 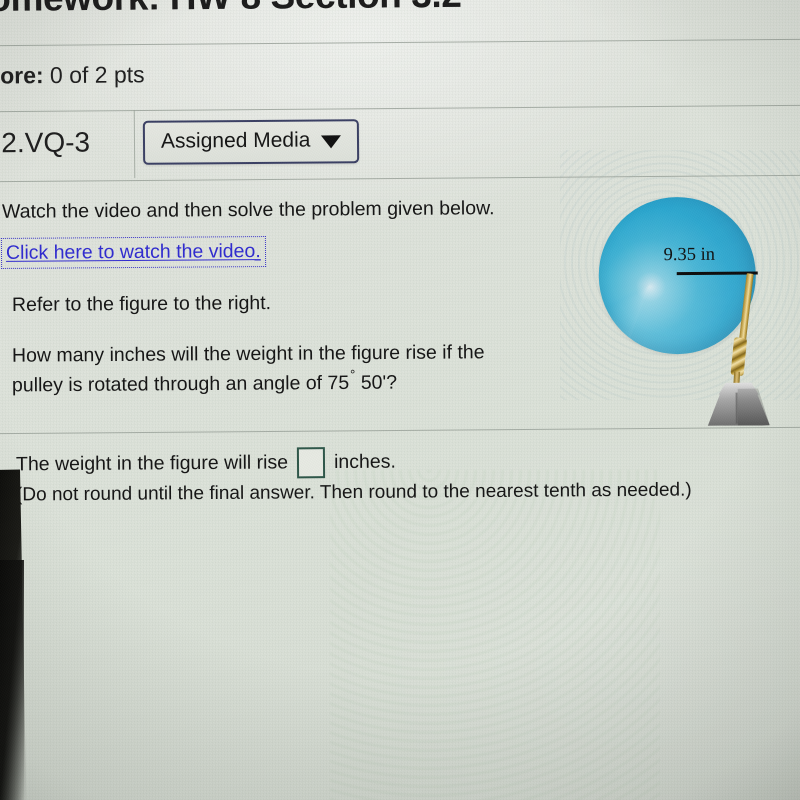 What do you see at coordinates (152, 463) in the screenshot?
I see `answer-prompt-pre: The weight in the figure will rise` at bounding box center [152, 463].